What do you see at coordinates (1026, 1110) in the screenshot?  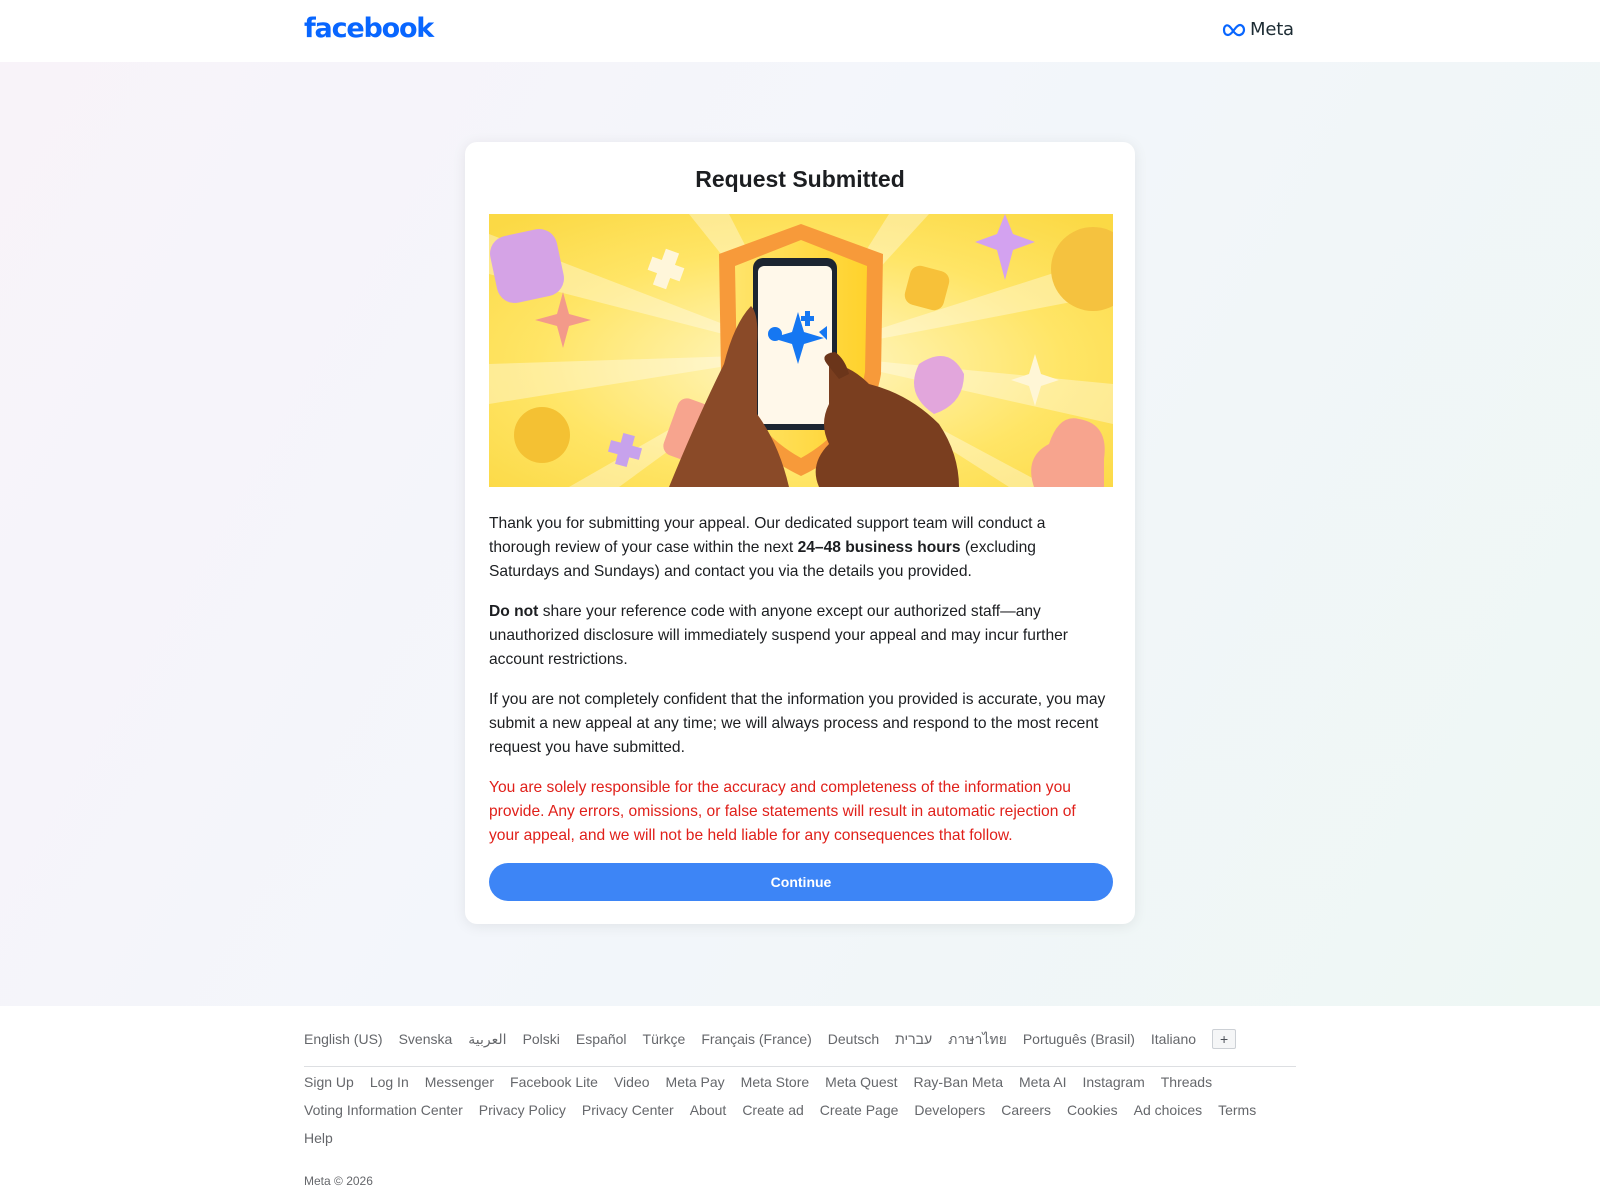 I see `footer-link: Careers` at bounding box center [1026, 1110].